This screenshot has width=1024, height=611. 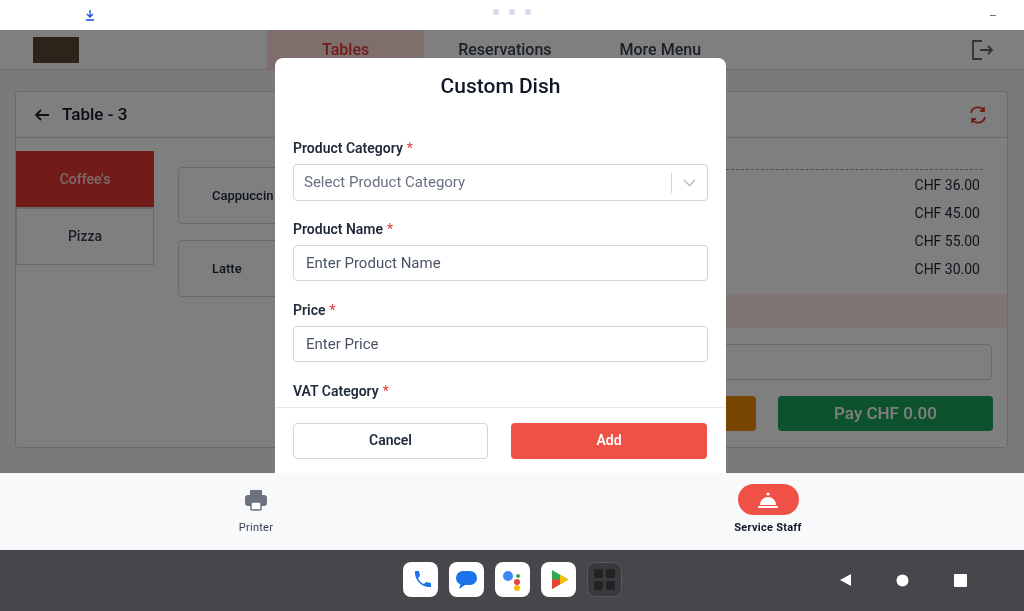 What do you see at coordinates (885, 413) in the screenshot?
I see `pay-button: Pay CHF 0.00` at bounding box center [885, 413].